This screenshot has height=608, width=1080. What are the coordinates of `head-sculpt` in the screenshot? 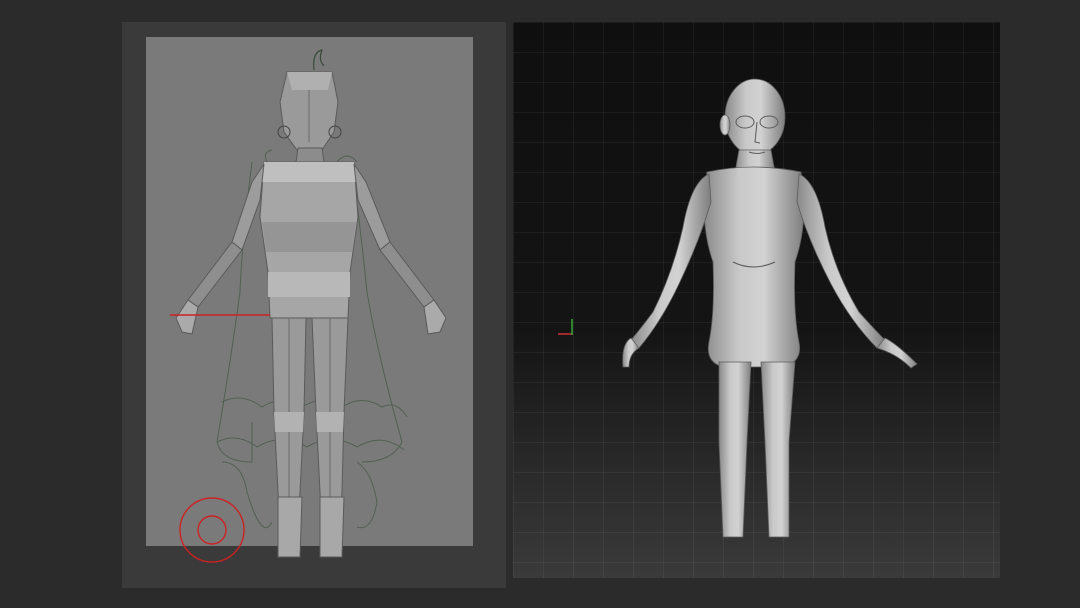 It's located at (755, 117).